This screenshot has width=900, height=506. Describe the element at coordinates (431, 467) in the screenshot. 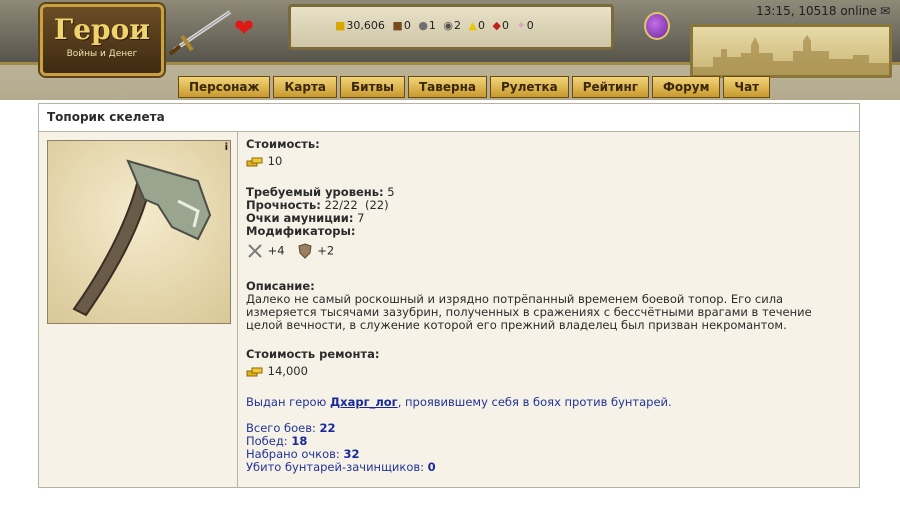

I see `stat-value: 0` at that location.